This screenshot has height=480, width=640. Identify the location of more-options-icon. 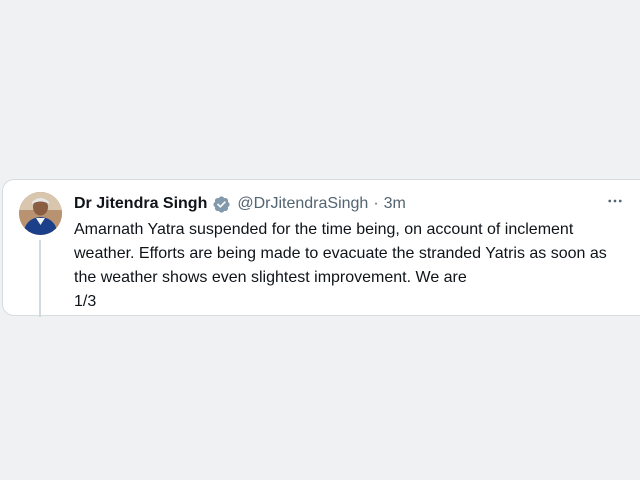
(615, 201).